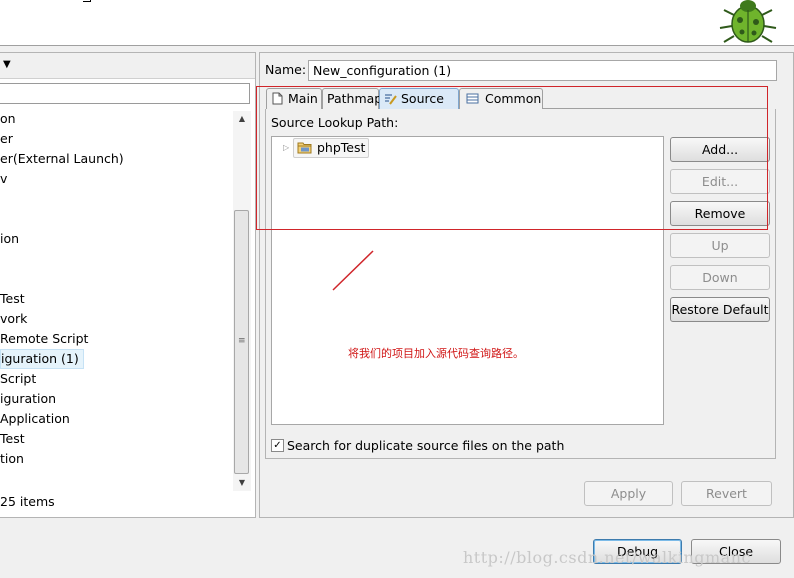 The height and width of the screenshot is (578, 794). Describe the element at coordinates (7, 65) in the screenshot. I see `toolbar-dropdown-arrow-icon: ▼` at that location.